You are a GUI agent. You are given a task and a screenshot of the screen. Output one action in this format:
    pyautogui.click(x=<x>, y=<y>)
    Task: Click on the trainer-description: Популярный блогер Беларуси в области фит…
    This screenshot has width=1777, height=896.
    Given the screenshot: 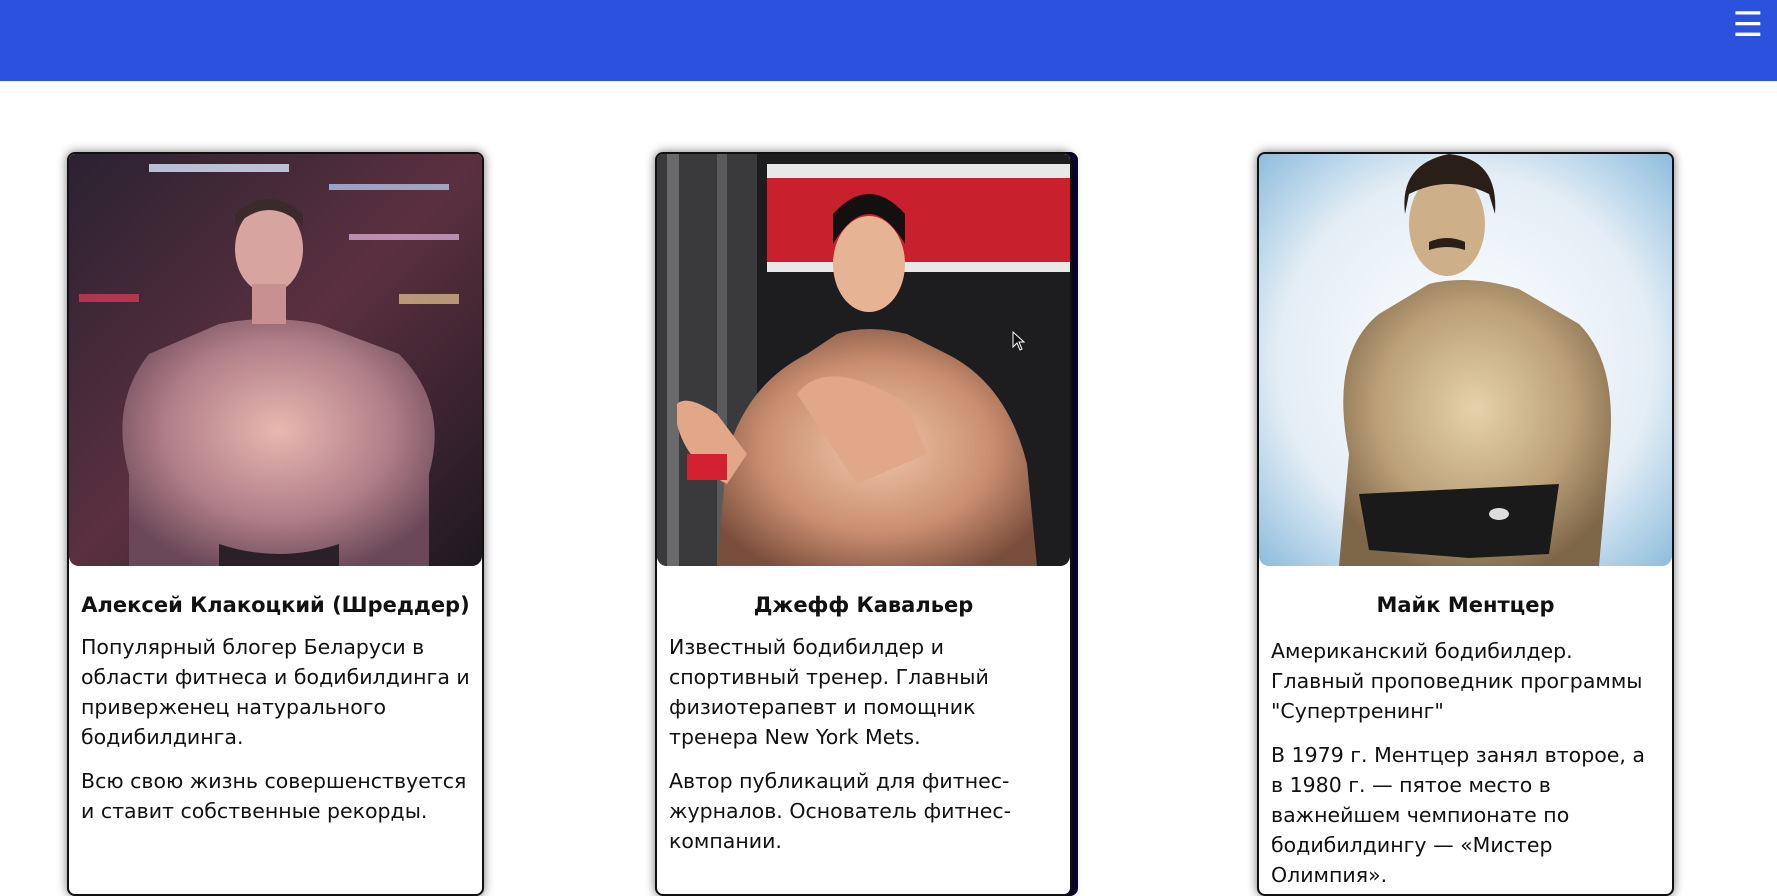 What is the action you would take?
    pyautogui.click(x=275, y=692)
    